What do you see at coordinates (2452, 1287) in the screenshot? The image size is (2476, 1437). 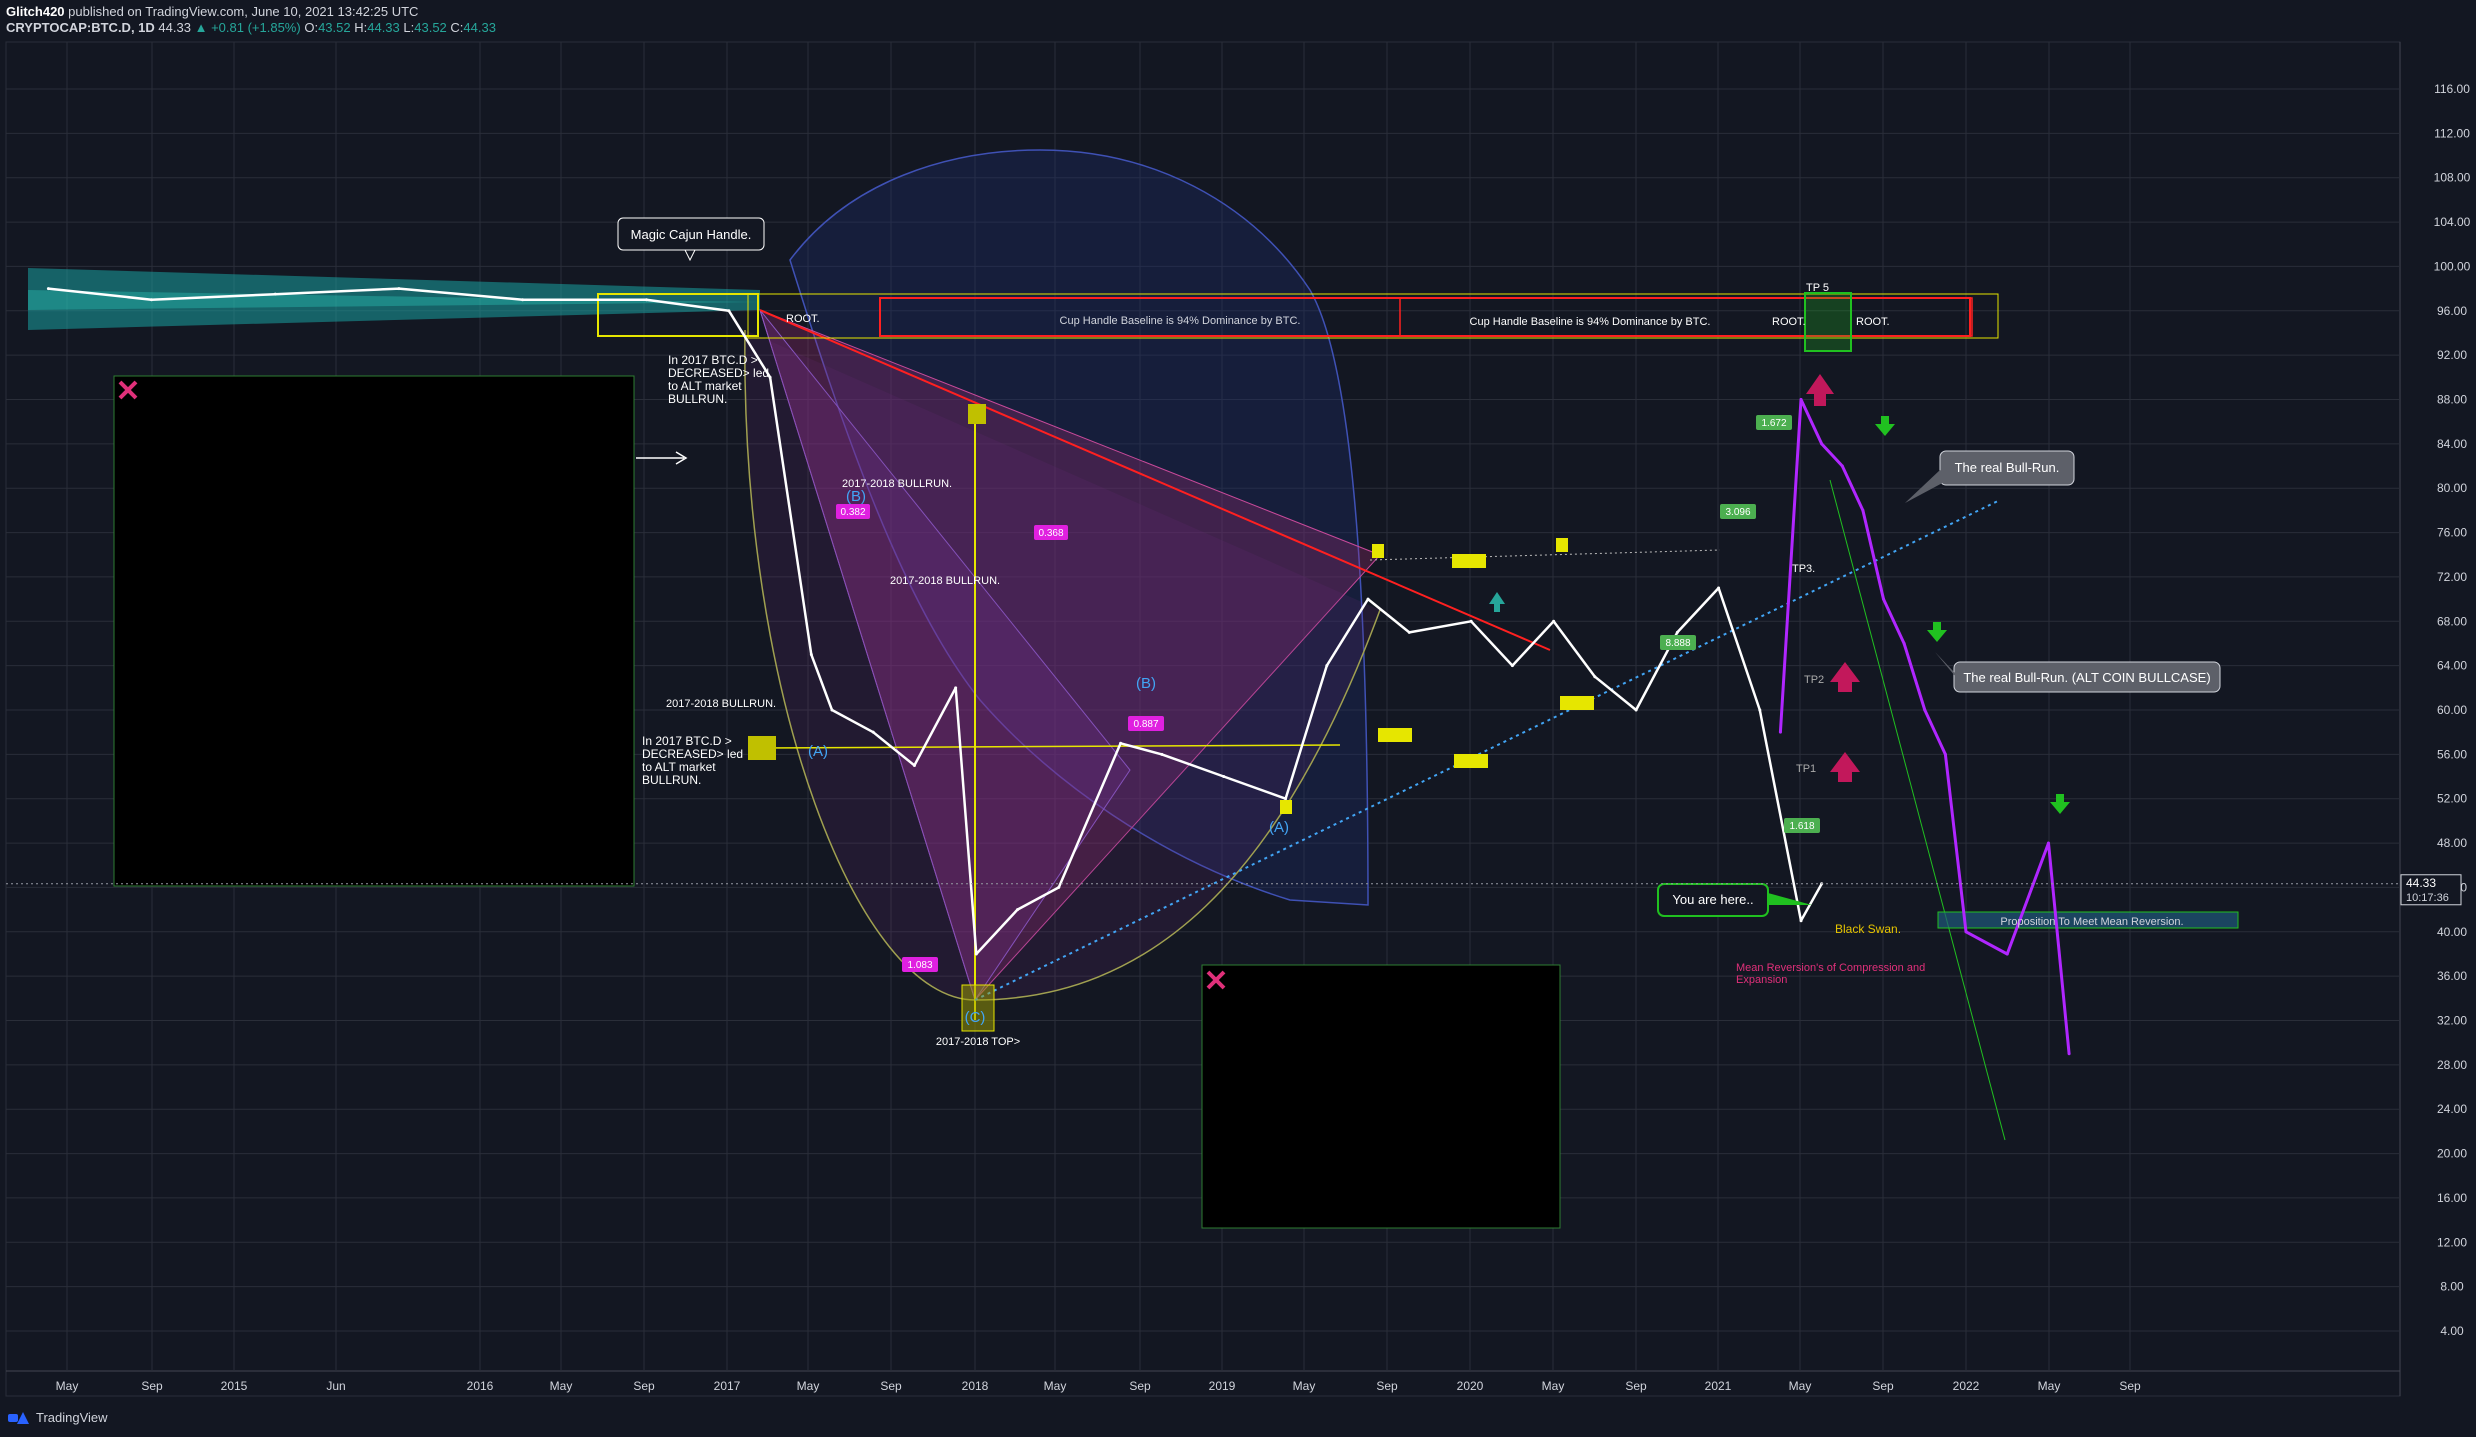 I see `price-tick-label: 8.00` at bounding box center [2452, 1287].